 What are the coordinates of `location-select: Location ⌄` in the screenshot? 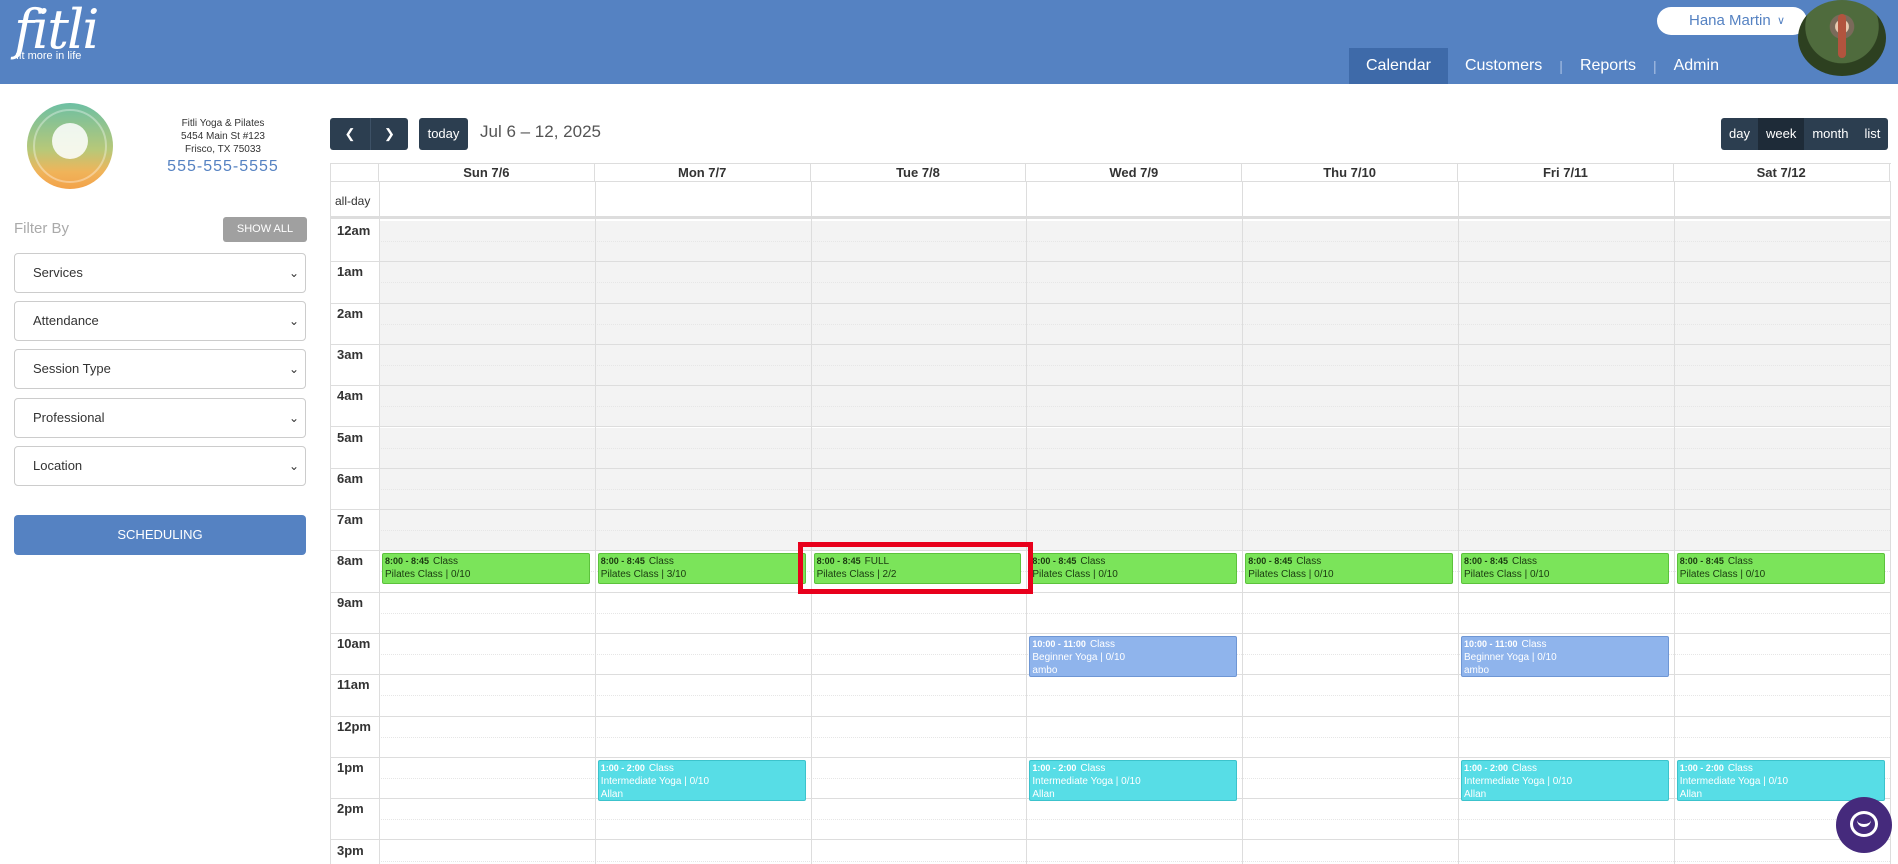 It's located at (160, 466).